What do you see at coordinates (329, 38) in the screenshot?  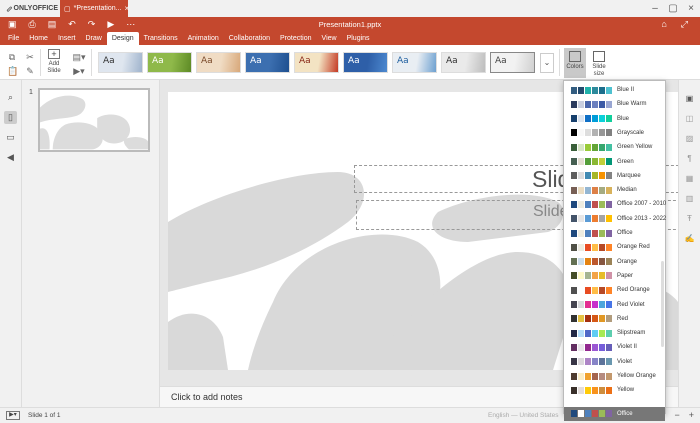 I see `tab-view: View` at bounding box center [329, 38].